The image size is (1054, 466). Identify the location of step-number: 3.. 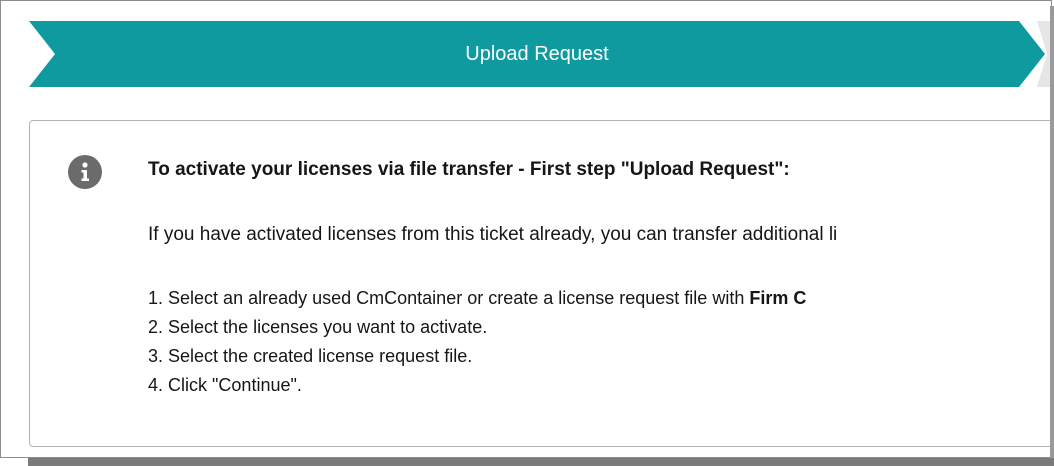
(156, 356).